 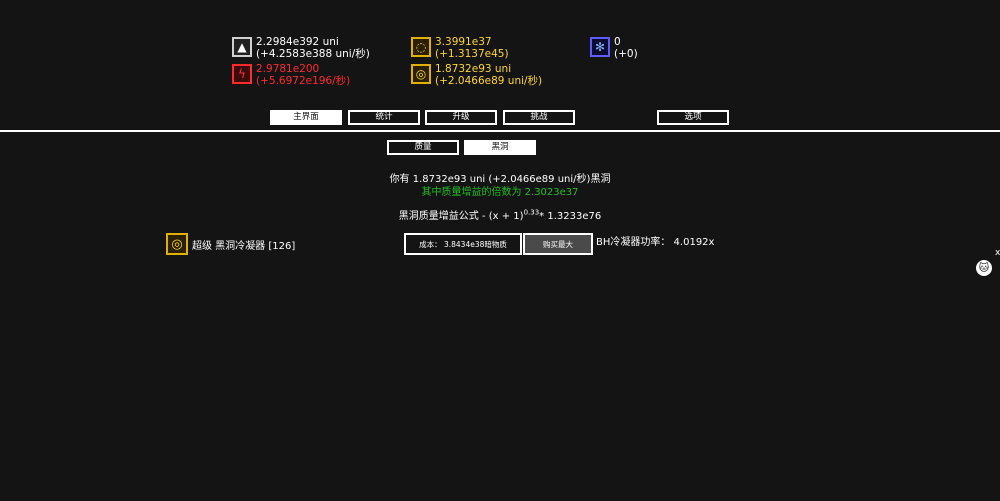 I want to click on resource-dark-matter: ◌ 3.3991e37 (+1.3137e45), so click(x=460, y=48).